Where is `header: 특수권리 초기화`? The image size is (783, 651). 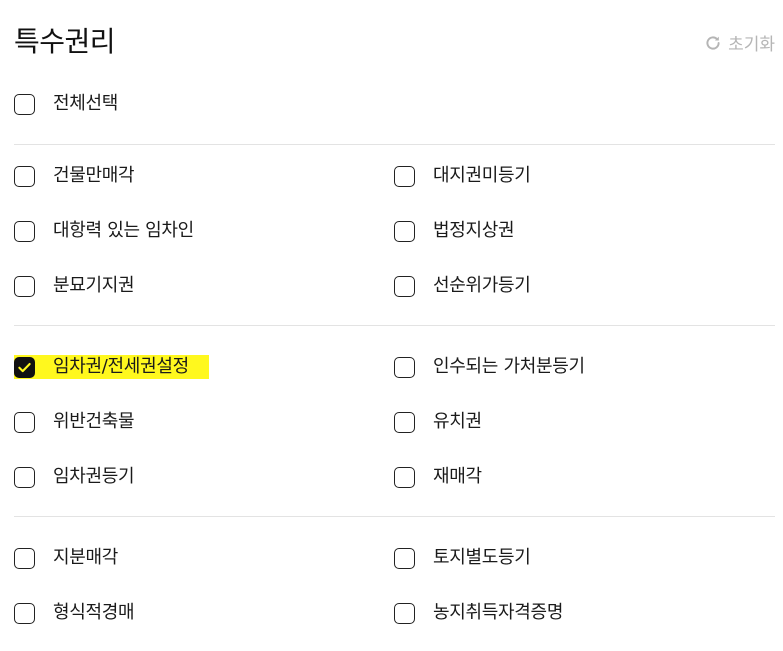 header: 특수권리 초기화 is located at coordinates (394, 42).